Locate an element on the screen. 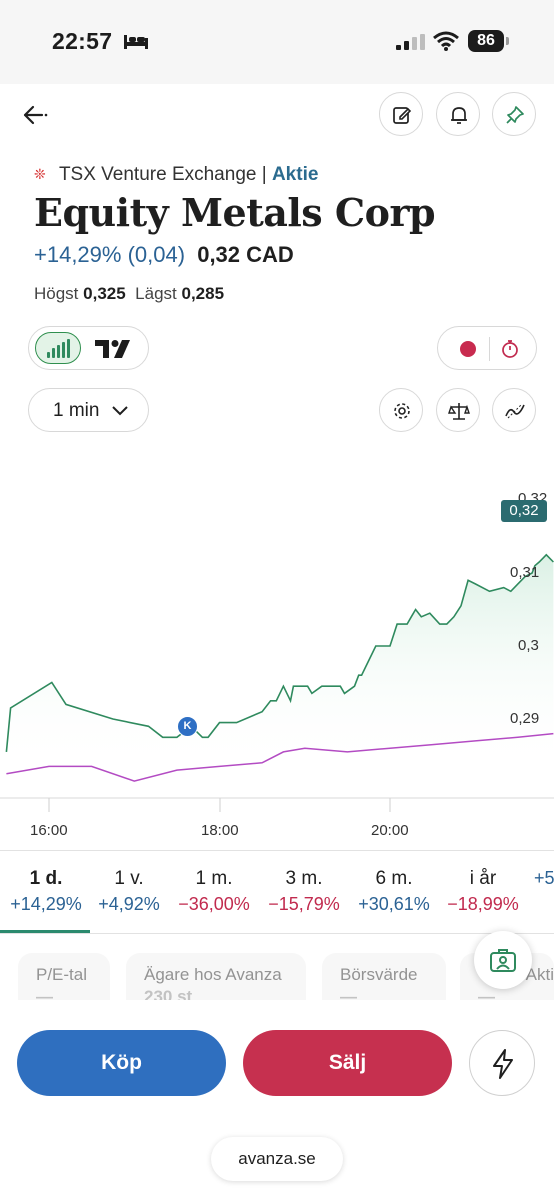  x-tick-label: 20:00 is located at coordinates (390, 830).